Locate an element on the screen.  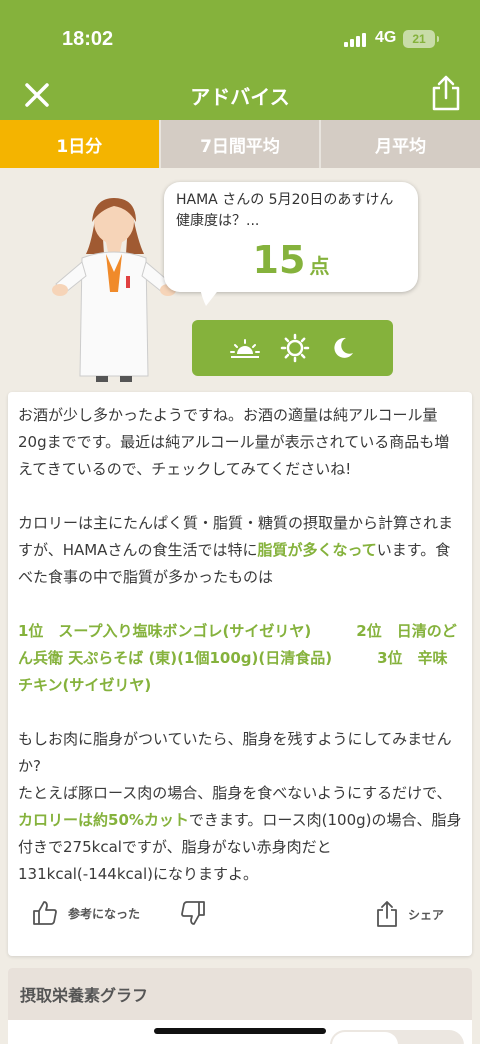
score-value: 15 is located at coordinates (279, 260).